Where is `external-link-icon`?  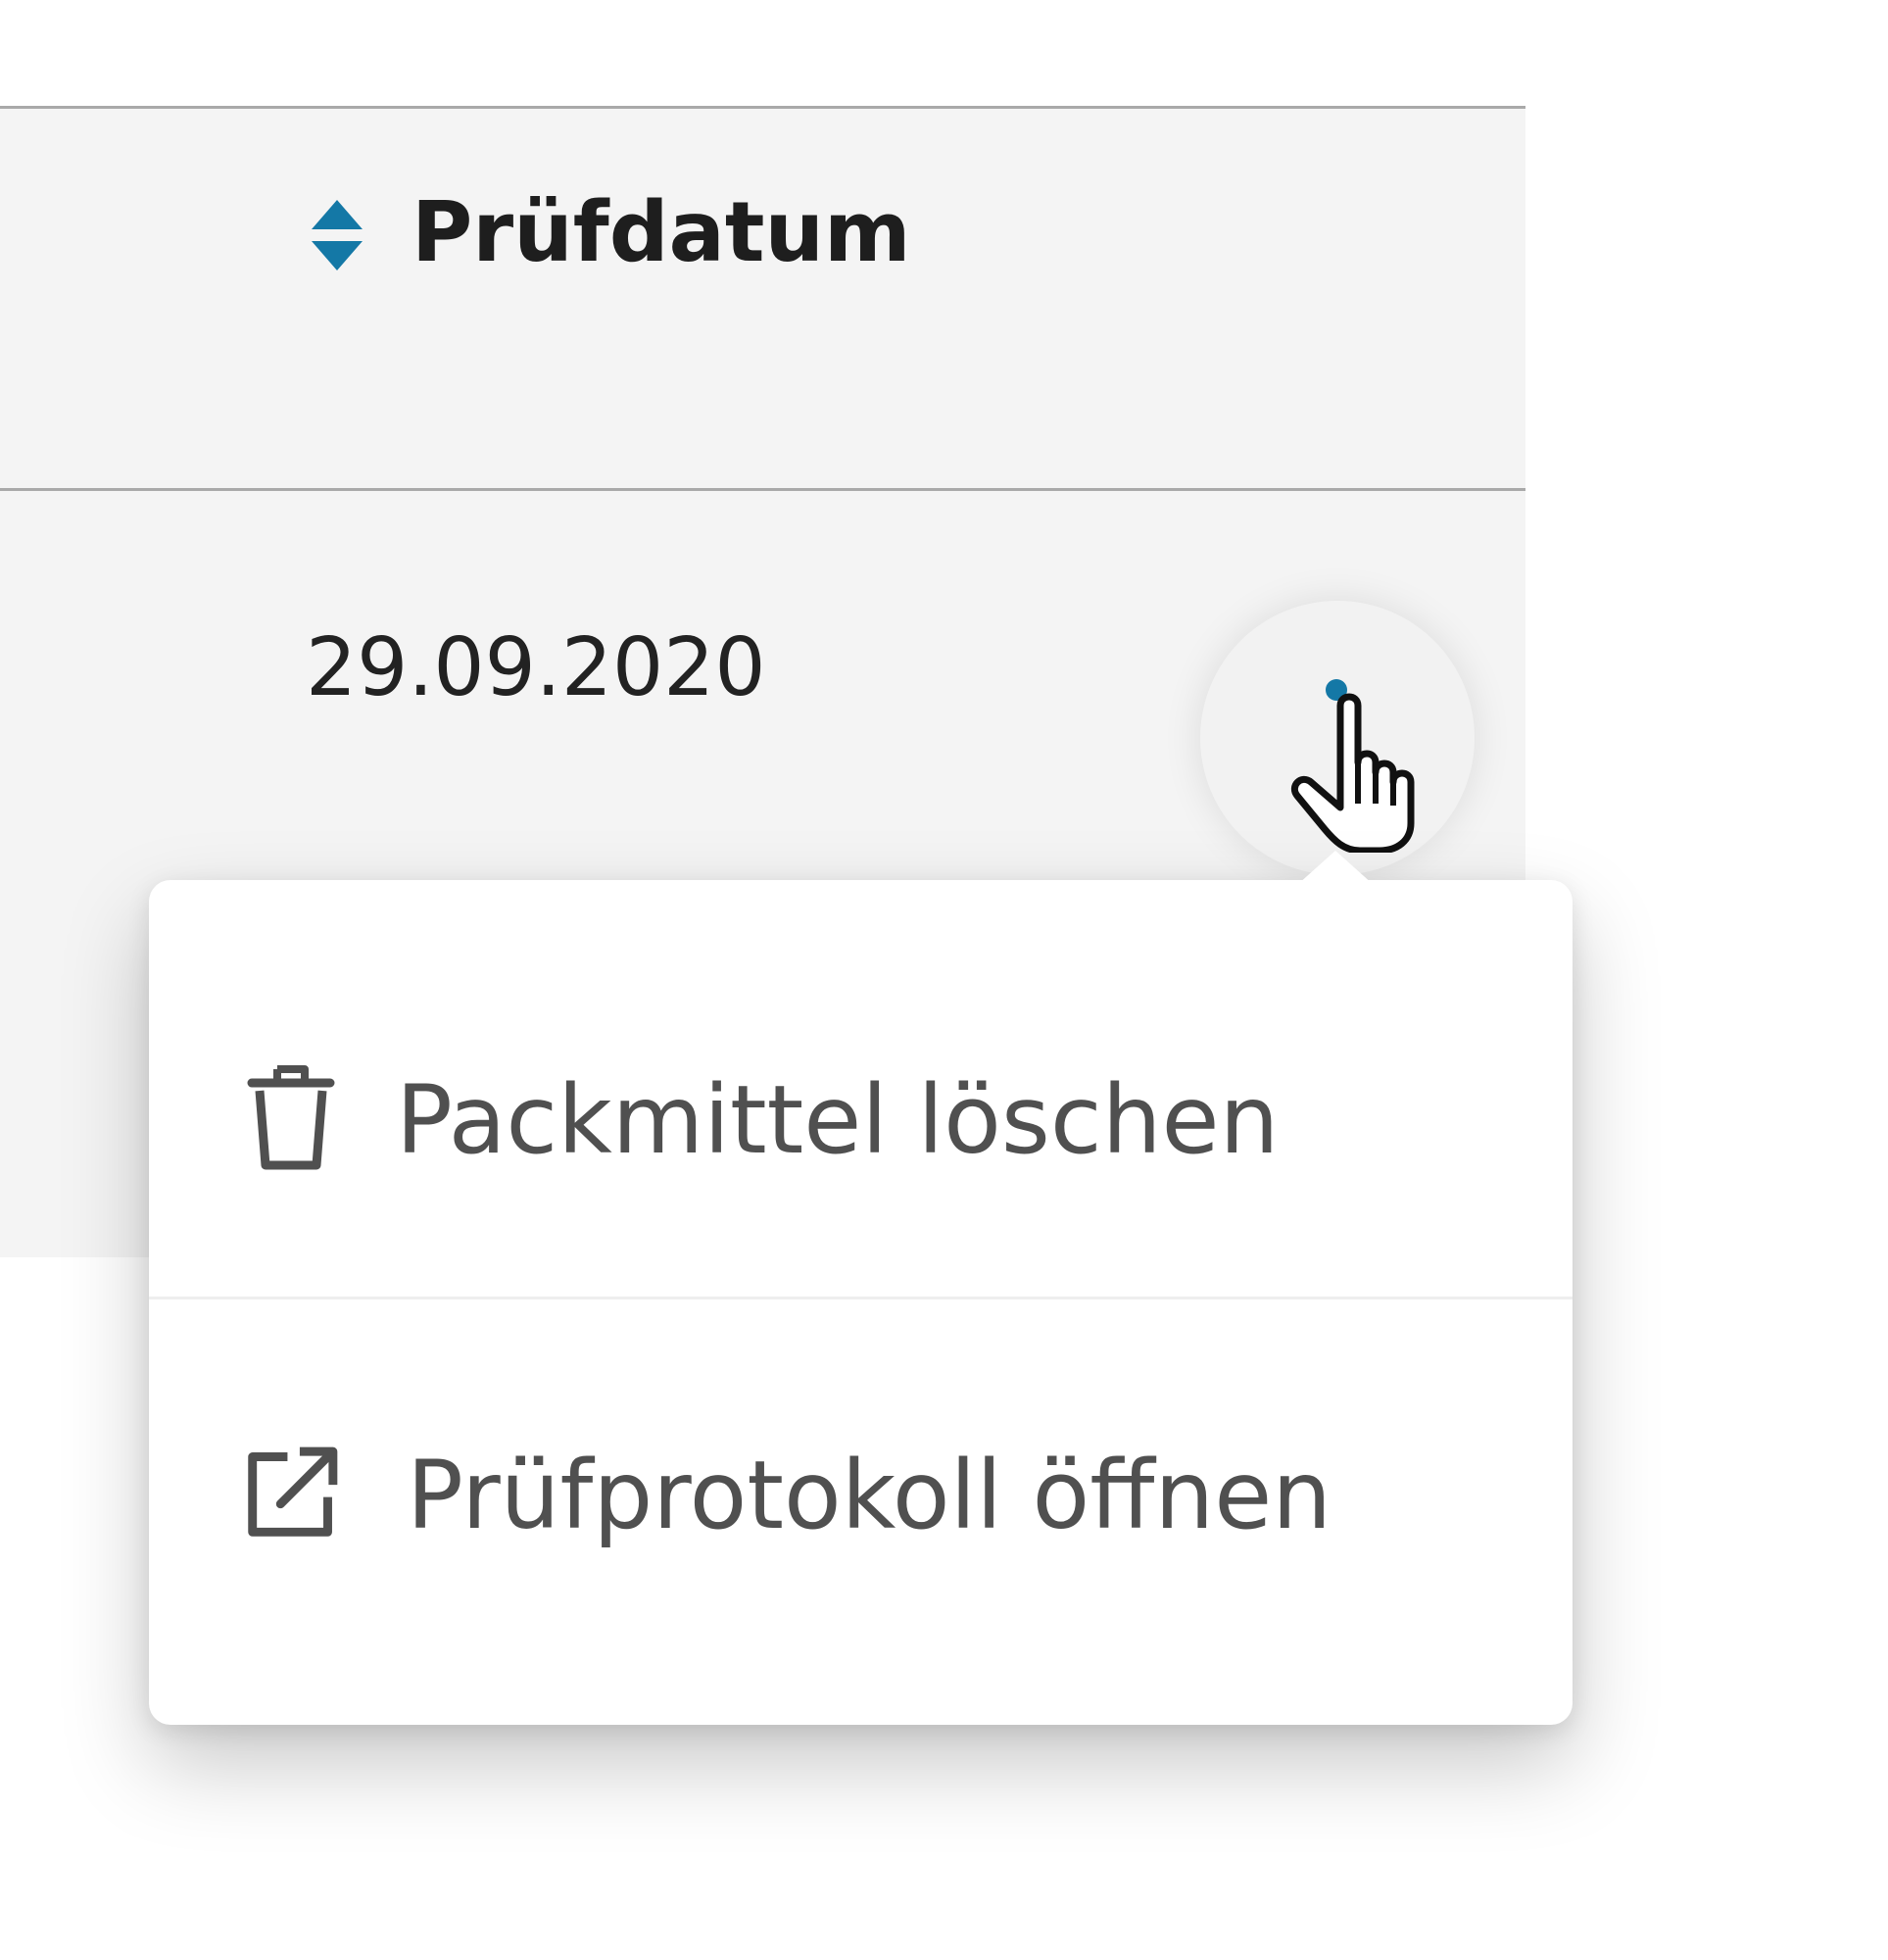
external-link-icon is located at coordinates (293, 1491).